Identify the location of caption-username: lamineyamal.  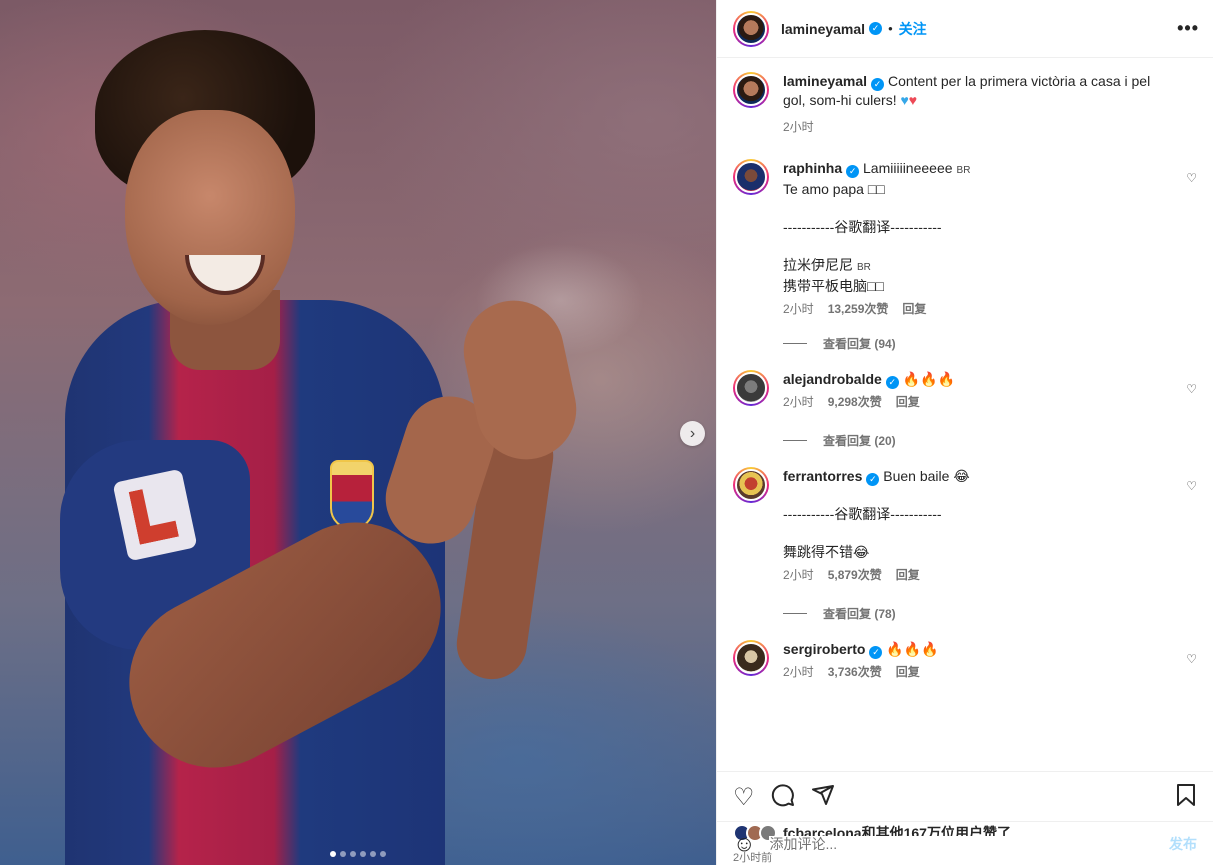
(825, 81).